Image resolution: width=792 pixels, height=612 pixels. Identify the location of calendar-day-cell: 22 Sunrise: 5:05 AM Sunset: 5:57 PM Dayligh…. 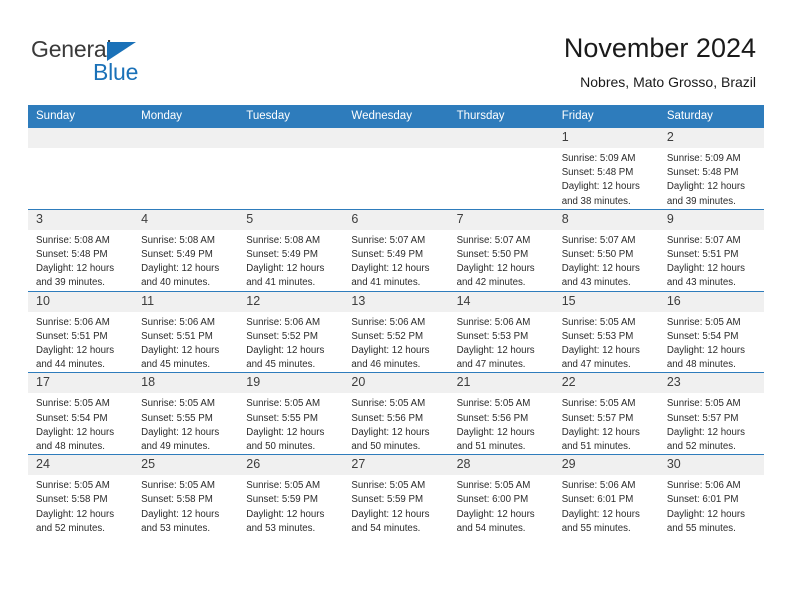
(606, 413).